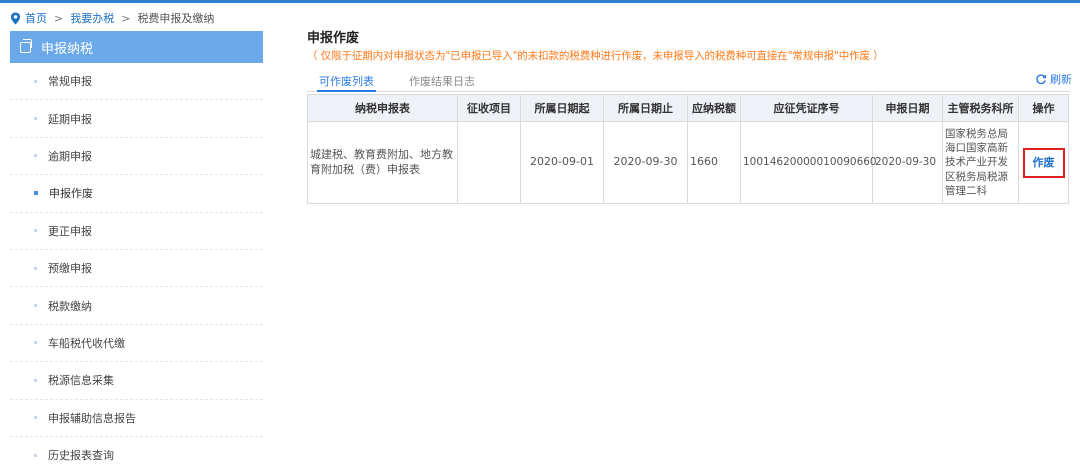 The height and width of the screenshot is (473, 1080). What do you see at coordinates (562, 162) in the screenshot?
I see `cell-start-date: 2020-09-01` at bounding box center [562, 162].